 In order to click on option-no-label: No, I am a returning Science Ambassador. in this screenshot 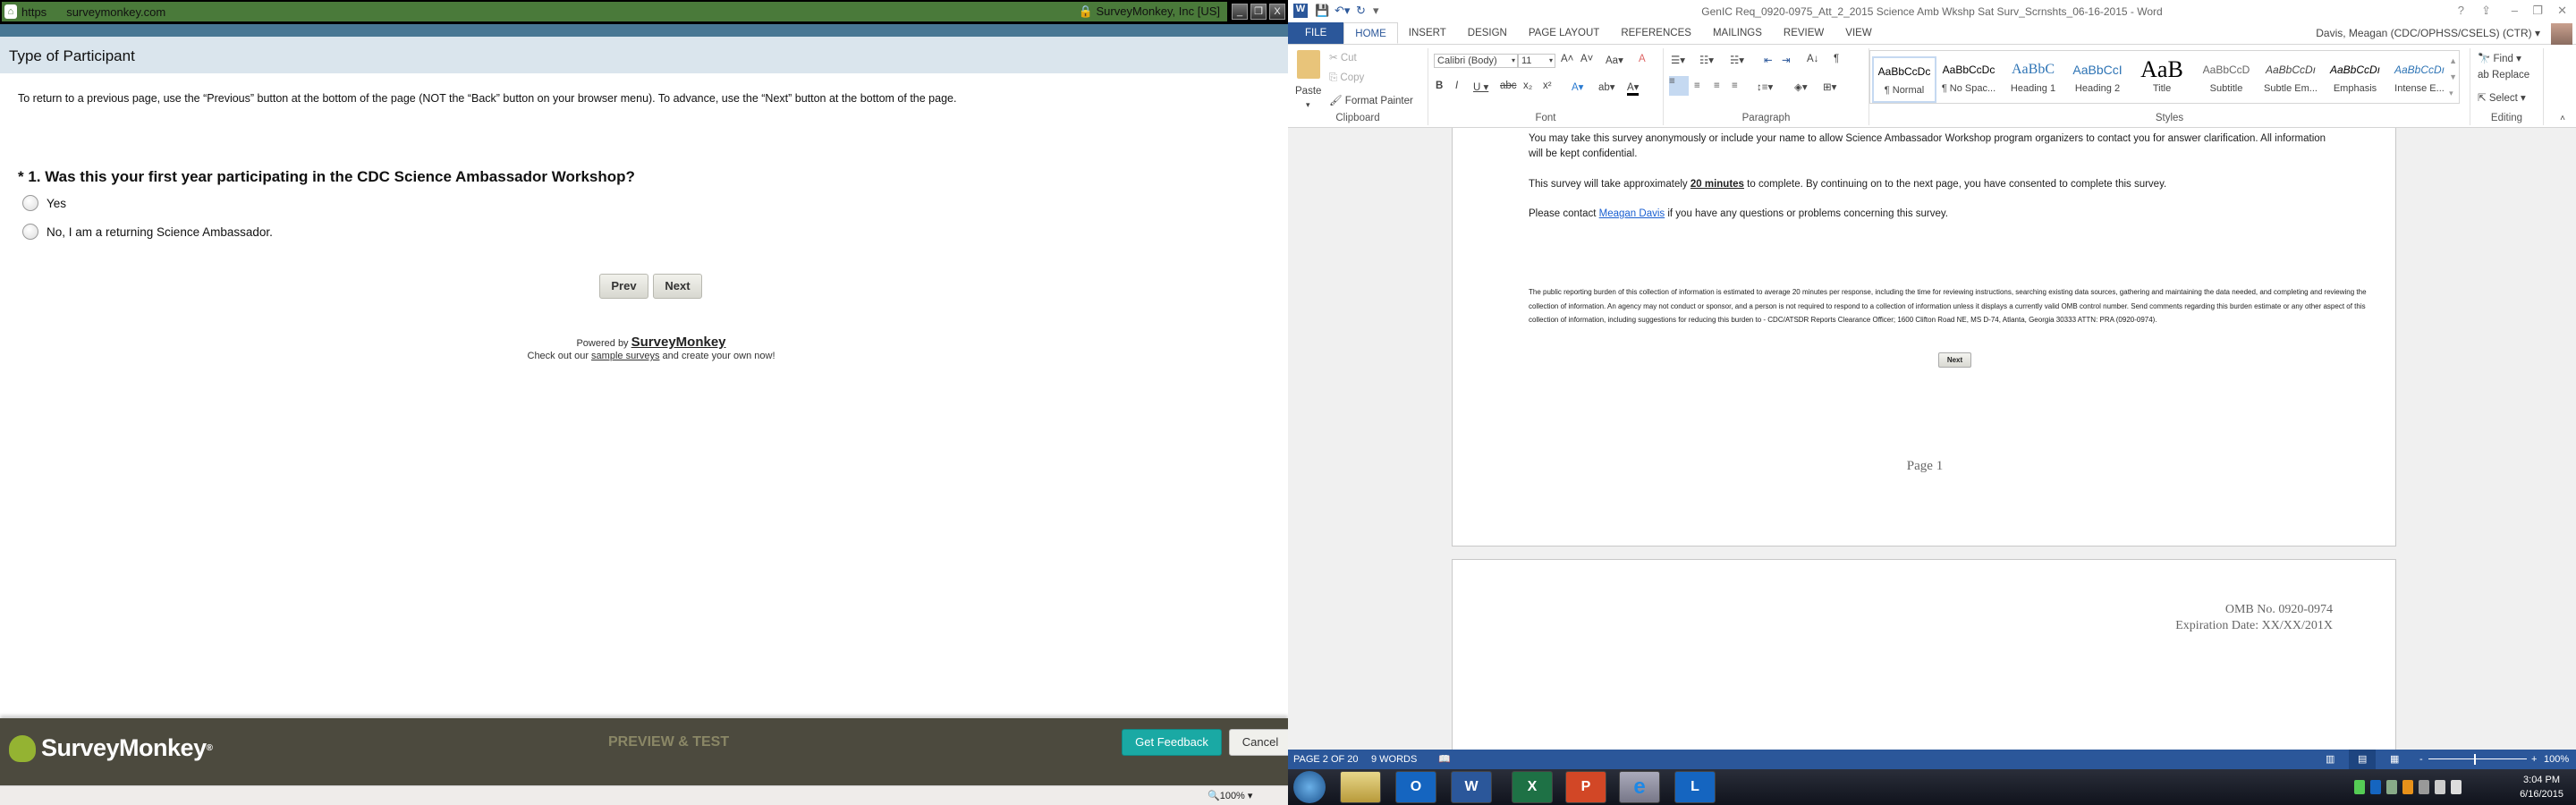, I will do `click(160, 232)`.